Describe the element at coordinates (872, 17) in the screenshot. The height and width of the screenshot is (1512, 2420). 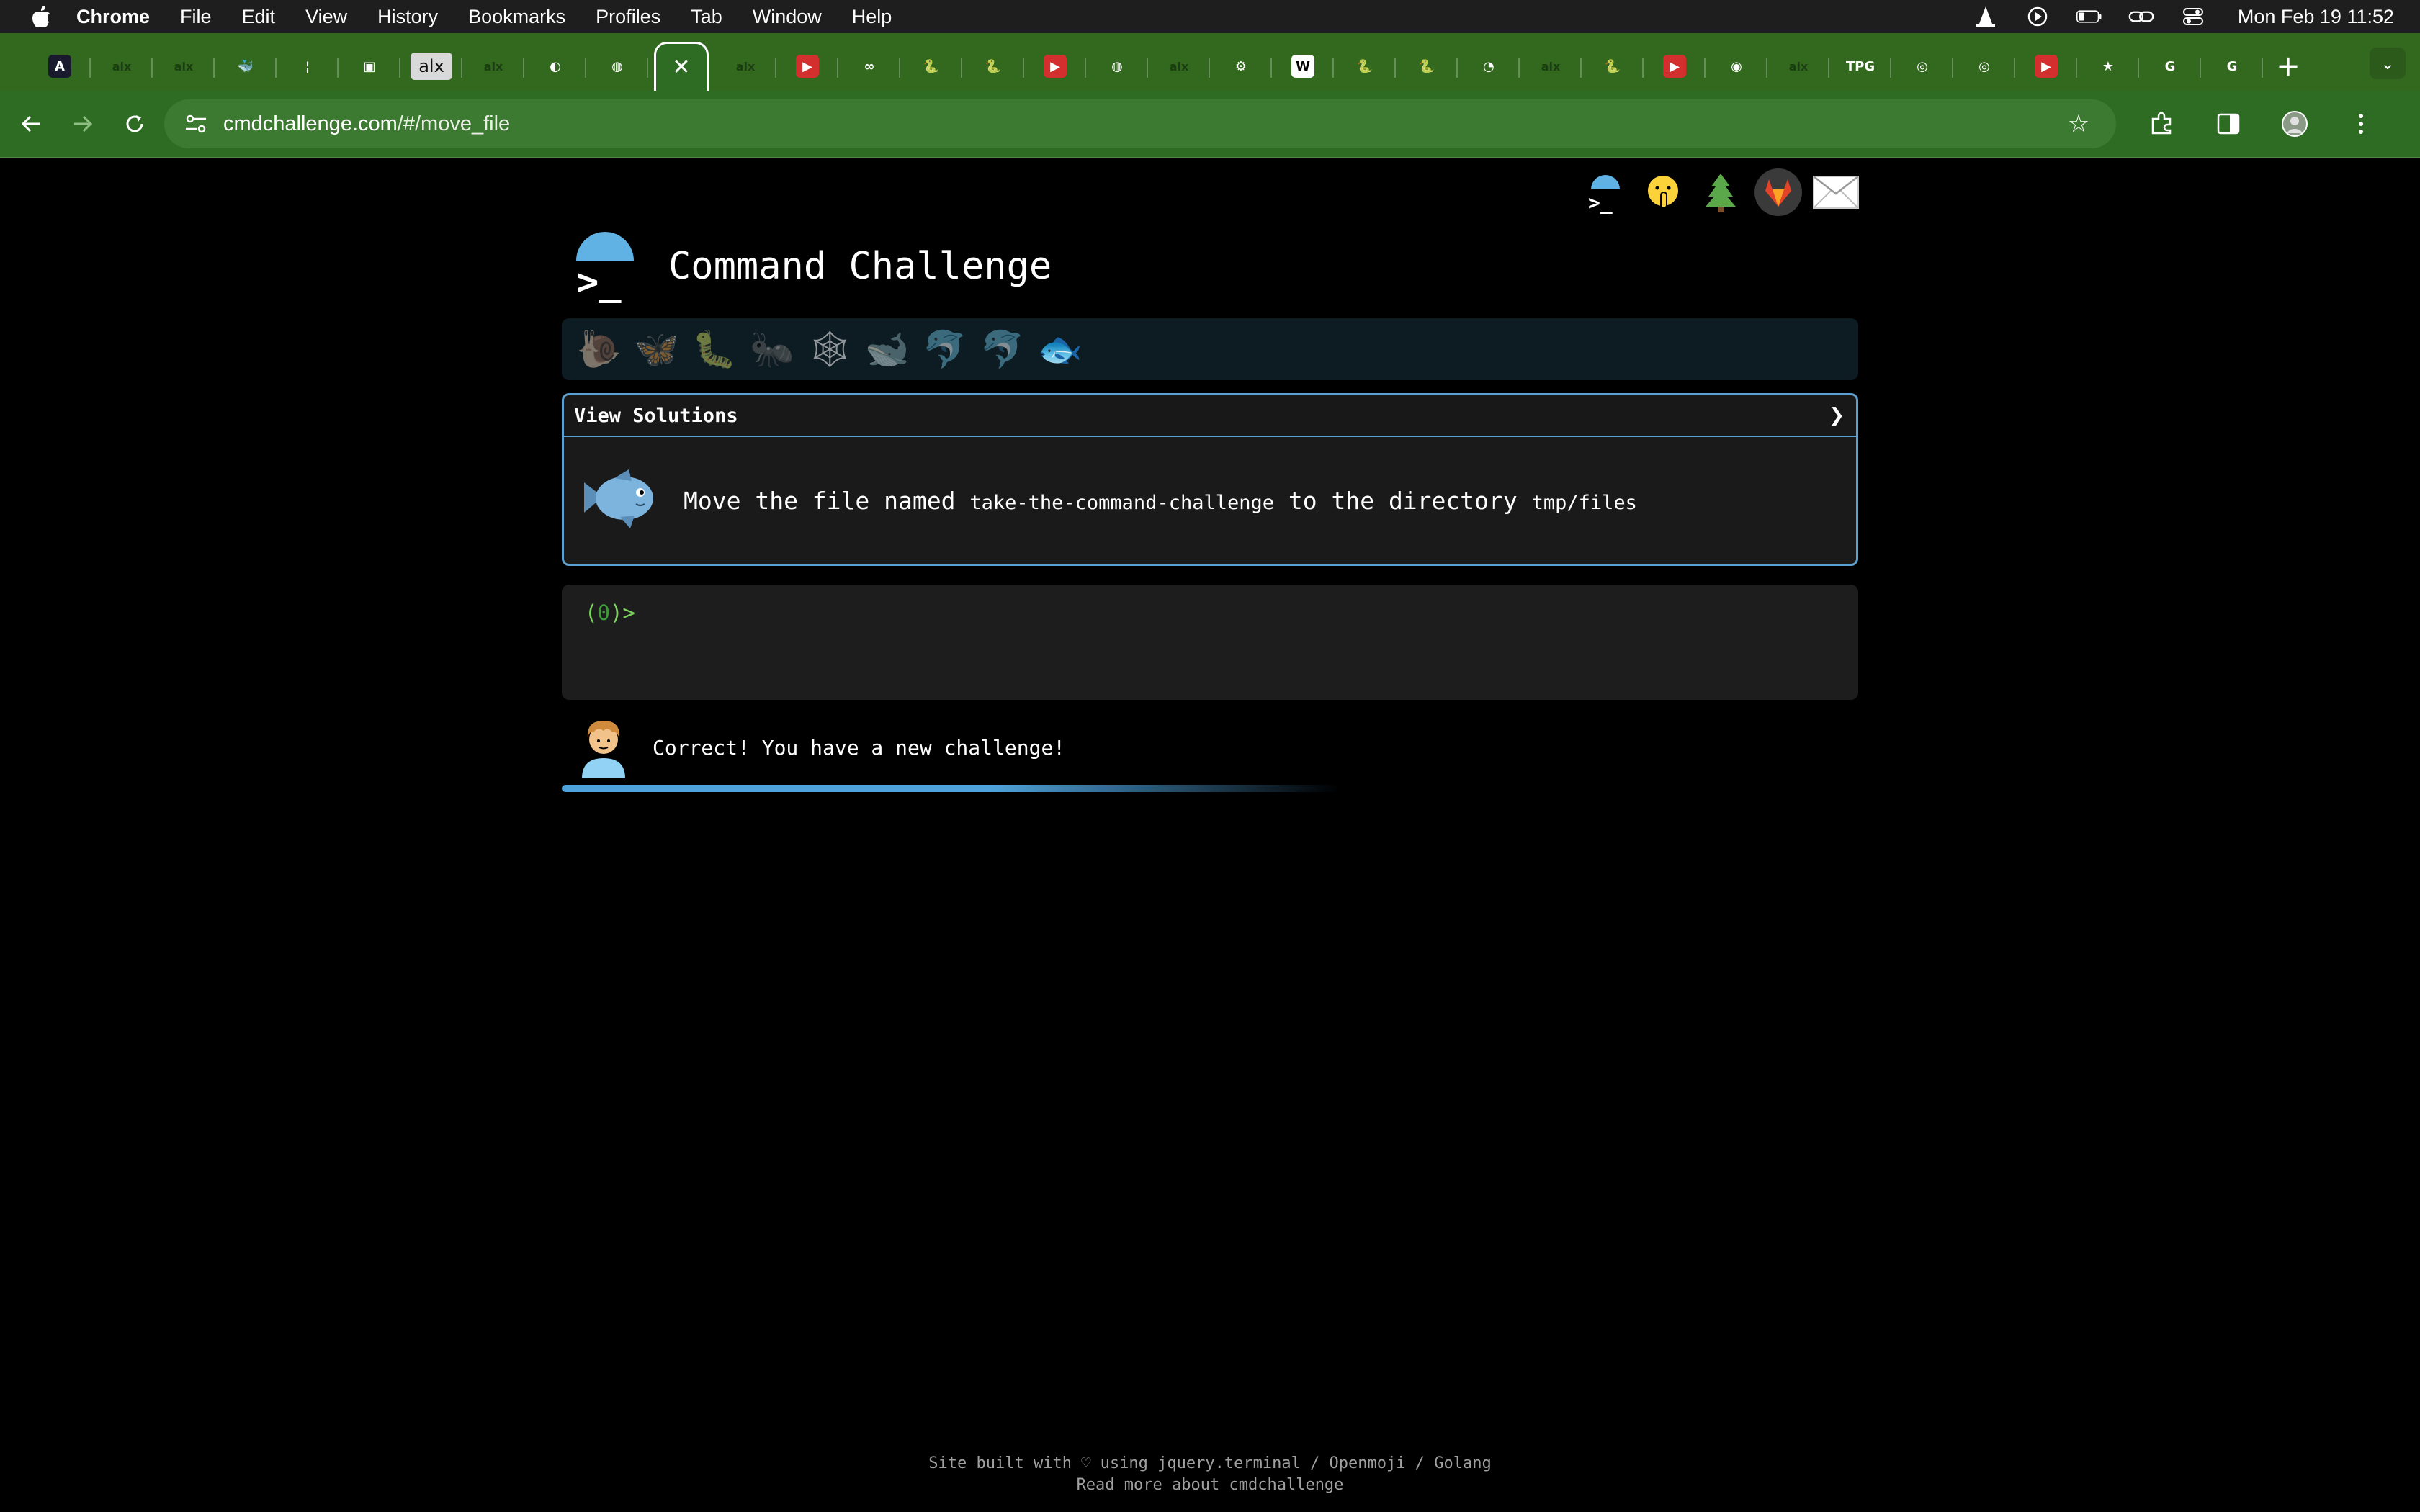
I see `menu-help: Help` at that location.